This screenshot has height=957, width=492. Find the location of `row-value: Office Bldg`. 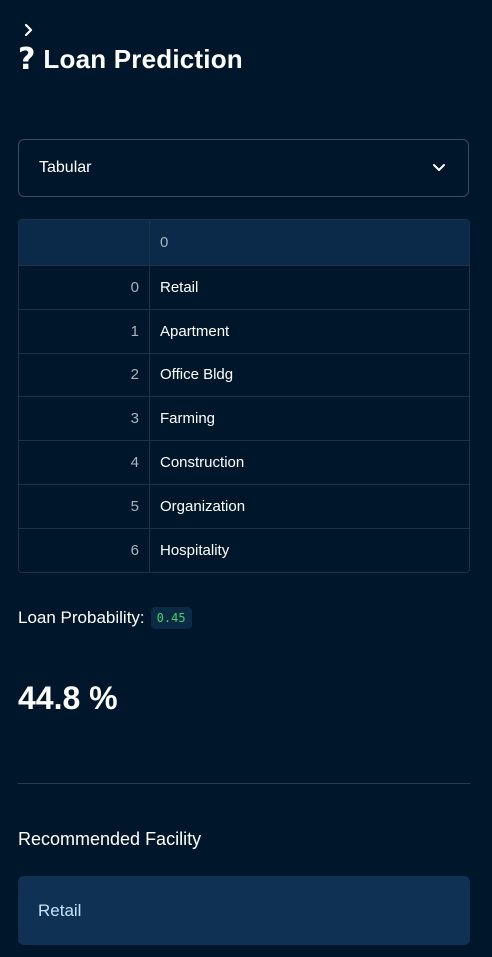

row-value: Office Bldg is located at coordinates (197, 375).